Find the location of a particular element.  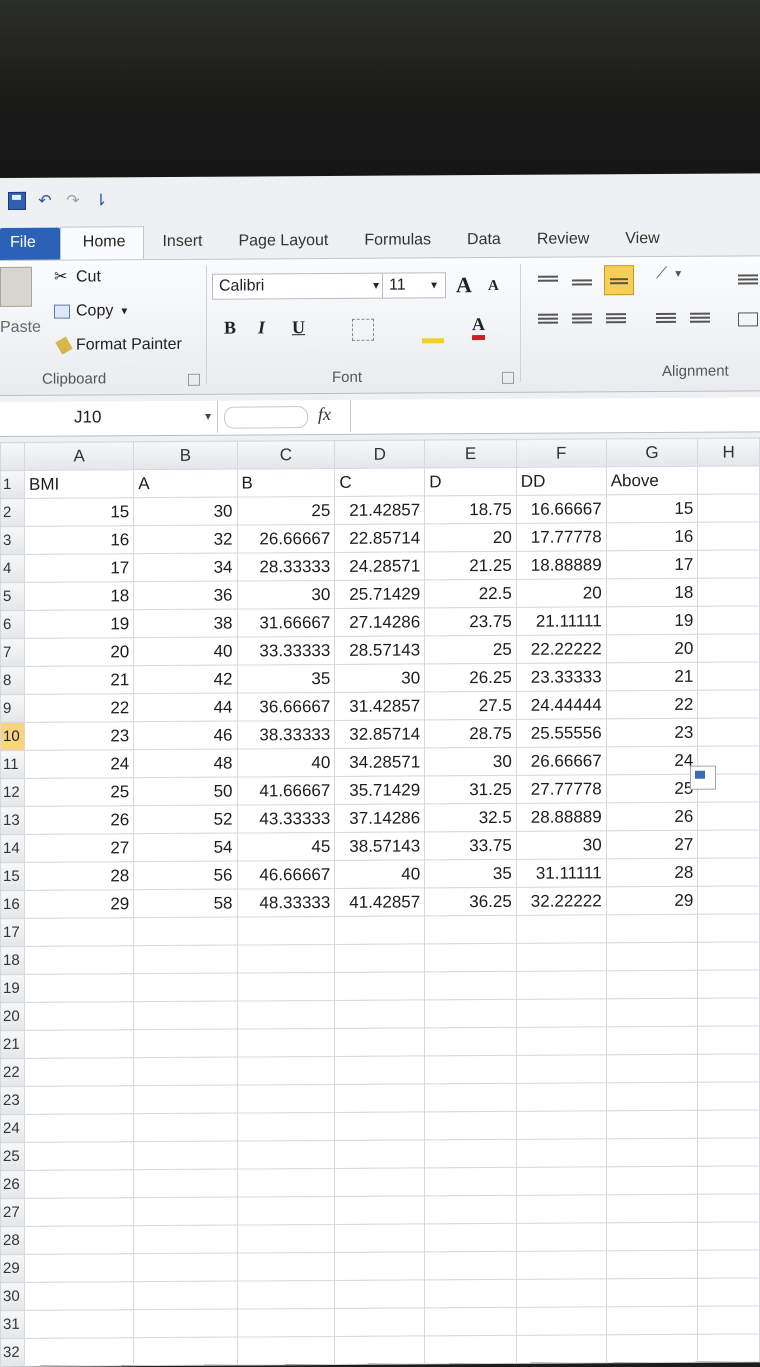

row-header: 16 is located at coordinates (12, 904).